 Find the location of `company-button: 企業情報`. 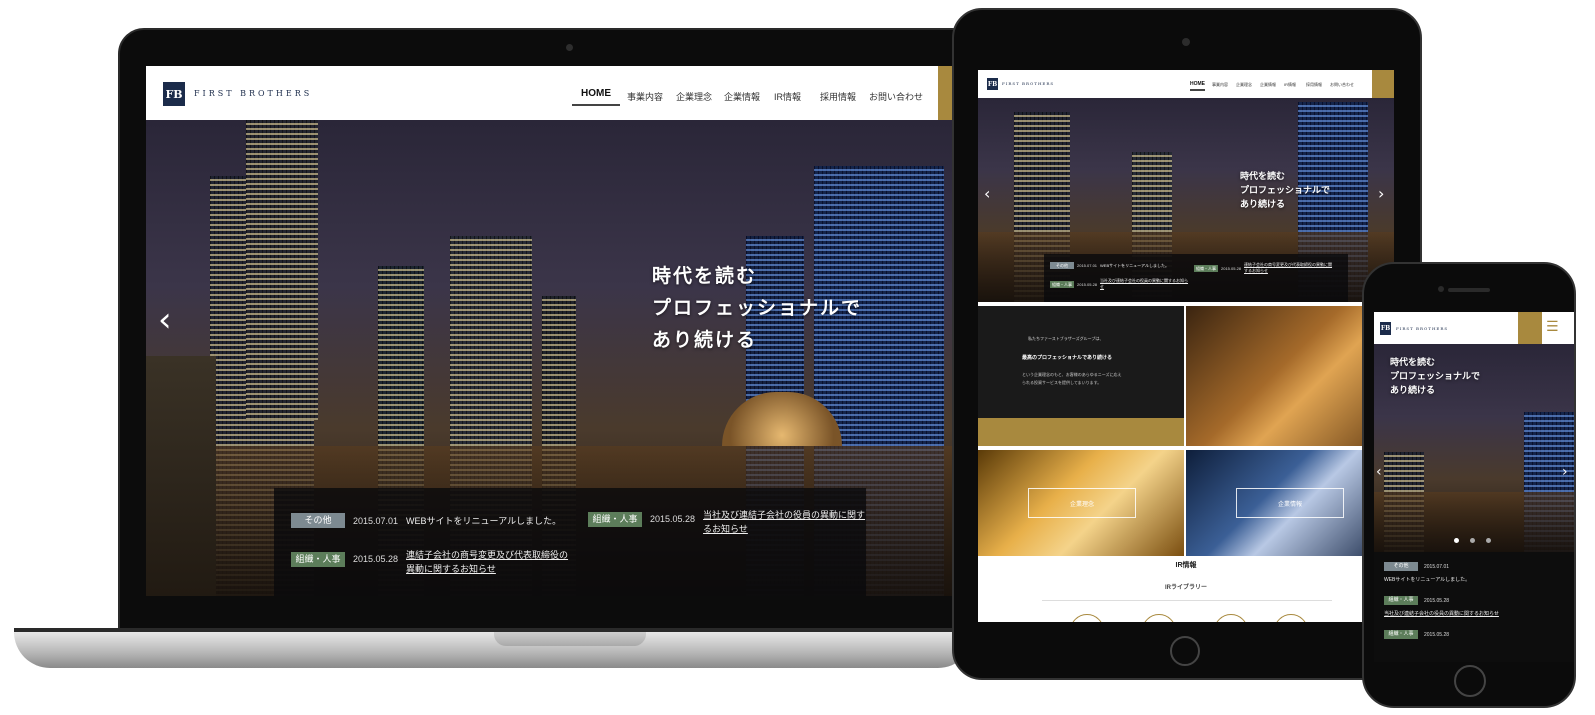

company-button: 企業情報 is located at coordinates (1290, 503).